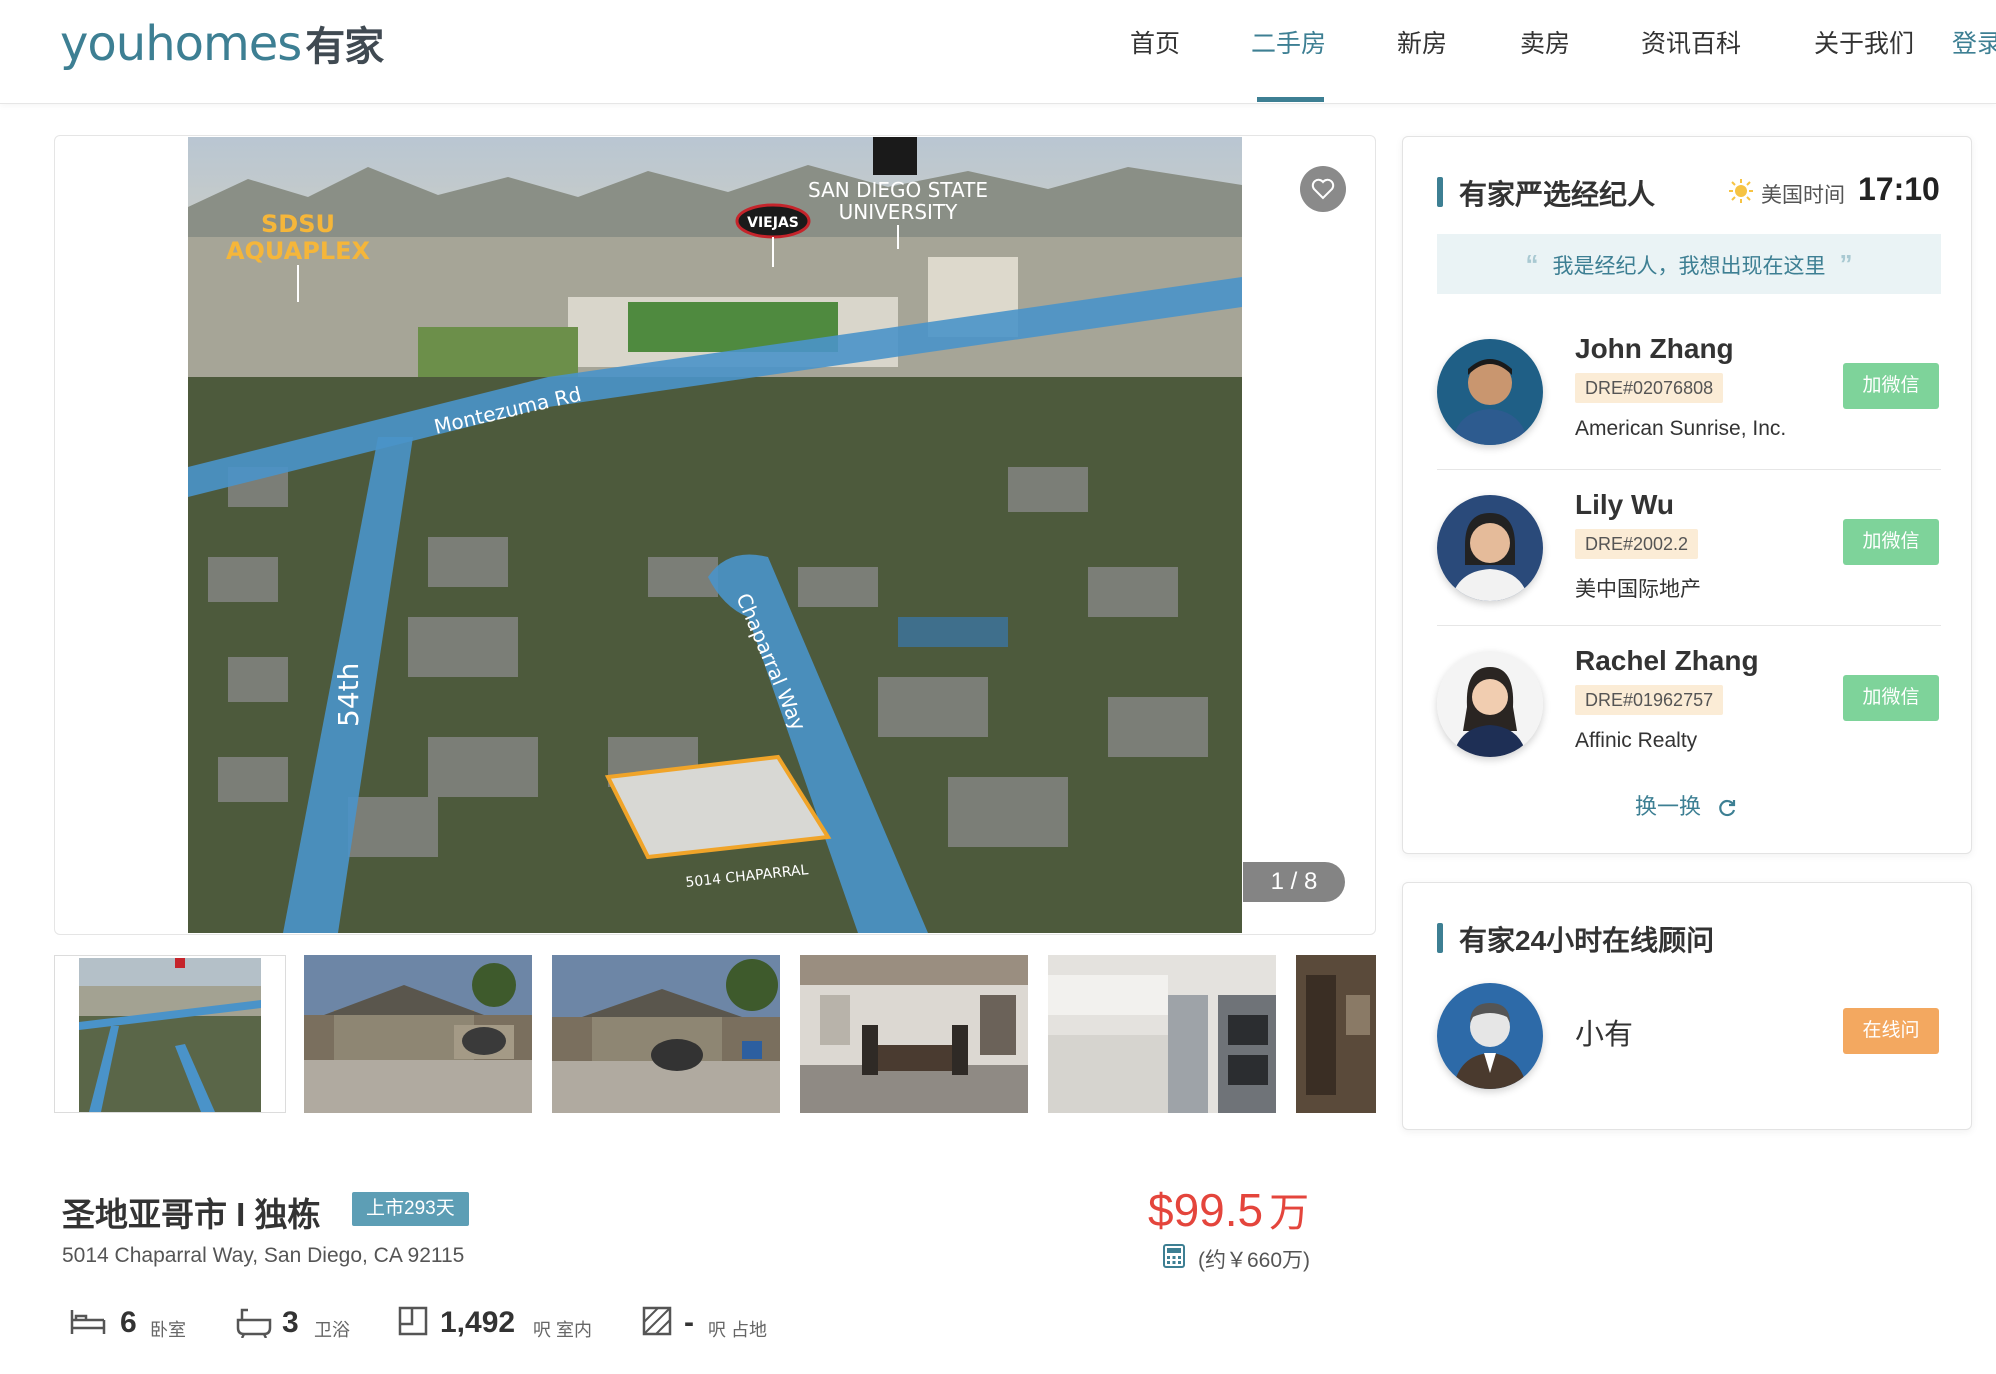 This screenshot has height=1374, width=1996. Describe the element at coordinates (1846, 264) in the screenshot. I see `close-quote-icon: ”` at that location.